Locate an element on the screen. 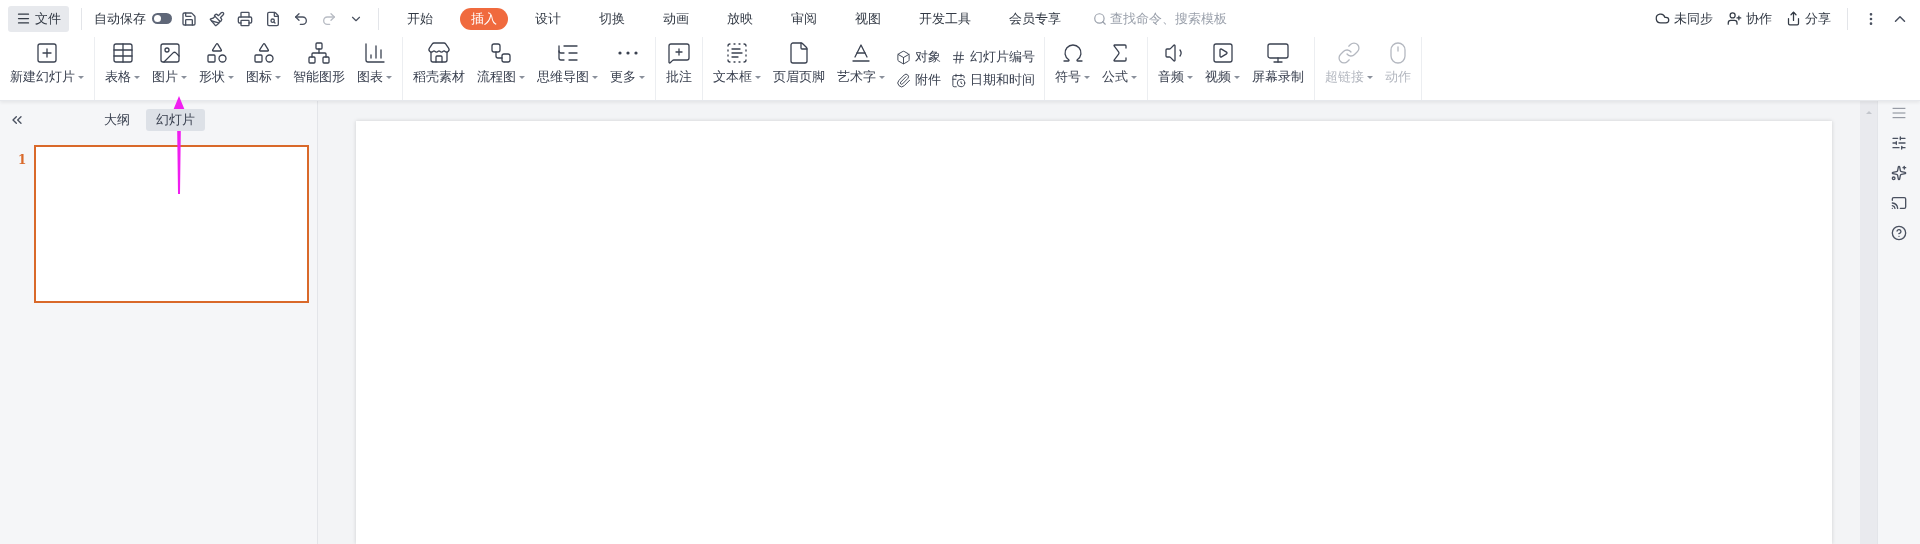 This screenshot has width=1920, height=544. ribbon-button: 新建幻灯片 is located at coordinates (47, 68).